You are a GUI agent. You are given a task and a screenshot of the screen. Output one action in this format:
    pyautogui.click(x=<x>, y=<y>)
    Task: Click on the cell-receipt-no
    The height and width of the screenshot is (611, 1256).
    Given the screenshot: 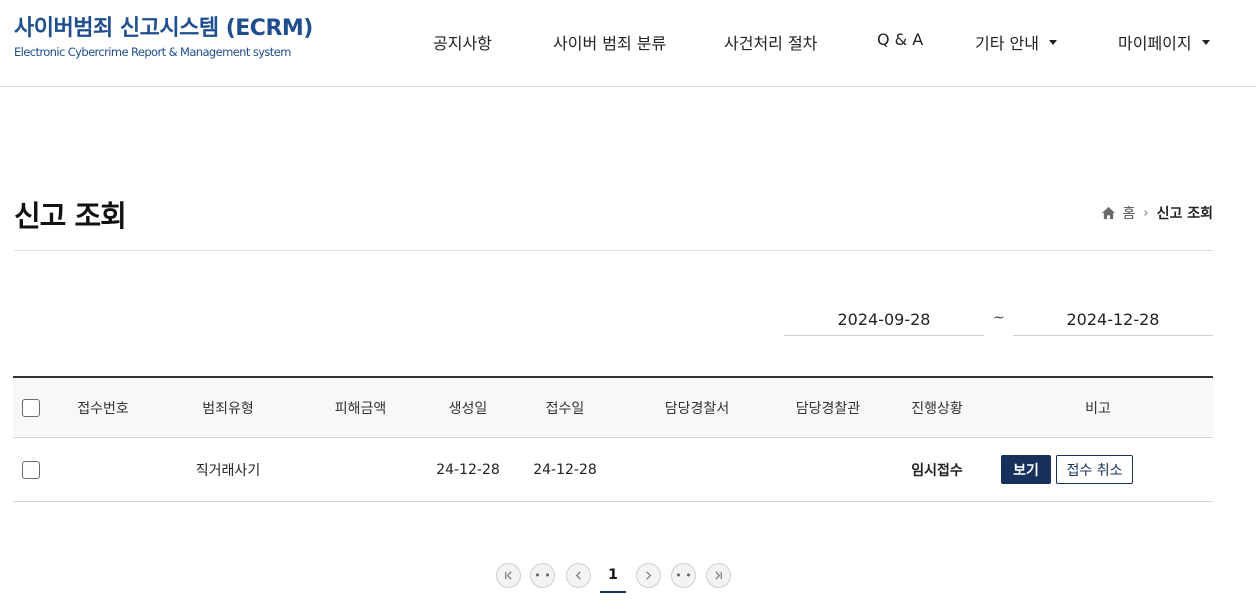 What is the action you would take?
    pyautogui.click(x=103, y=469)
    